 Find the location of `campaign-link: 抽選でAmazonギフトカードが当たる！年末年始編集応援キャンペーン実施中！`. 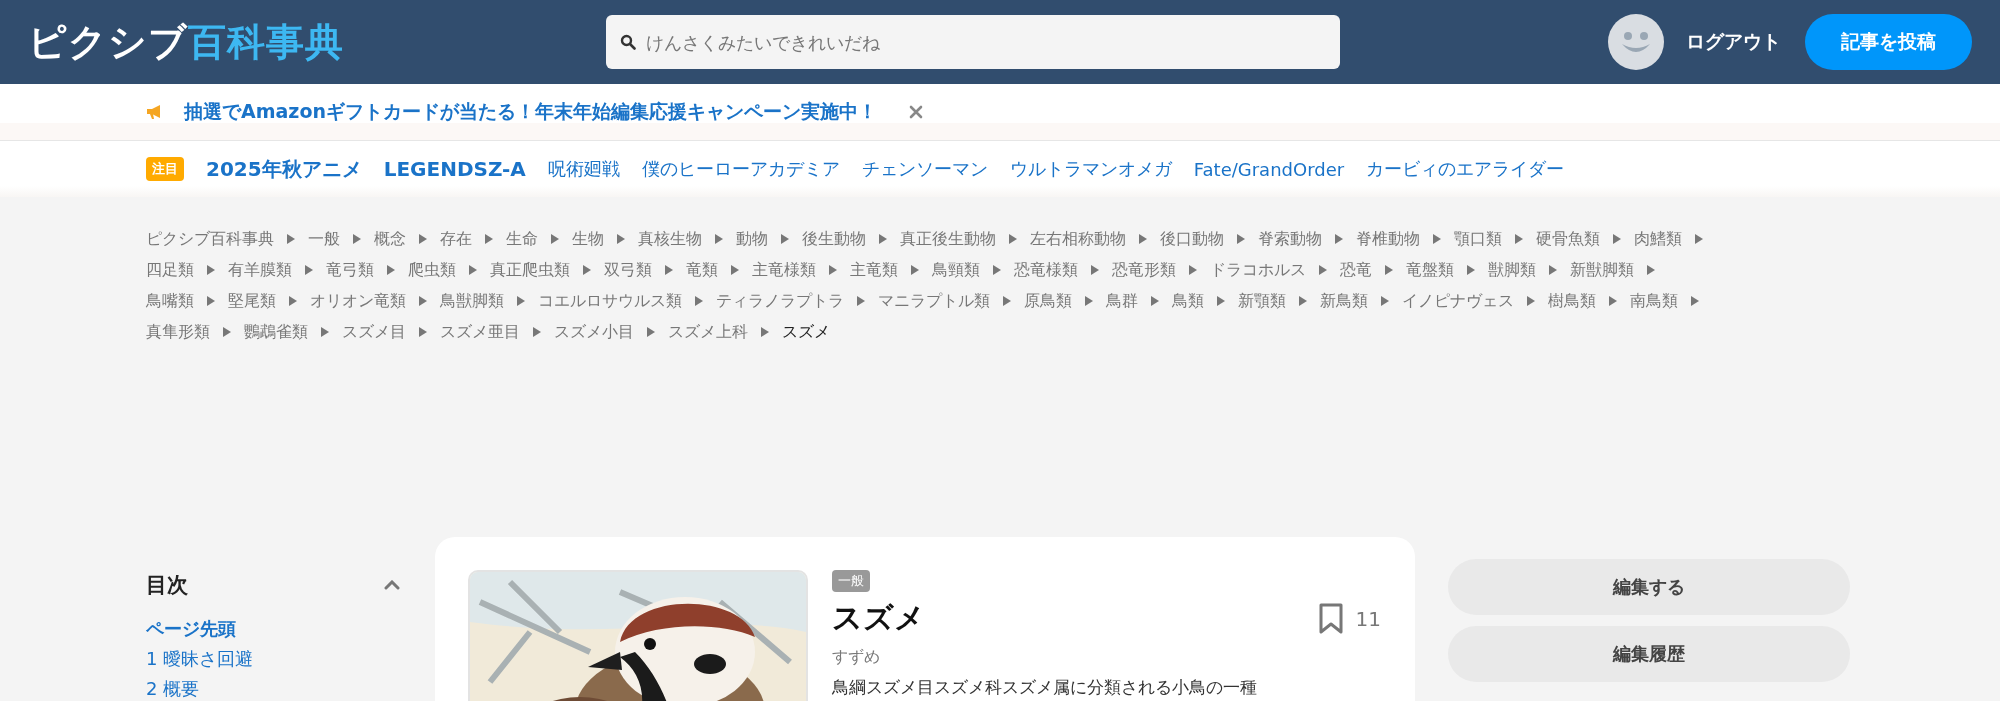

campaign-link: 抽選でAmazonギフトカードが当たる！年末年始編集応援キャンペーン実施中！ is located at coordinates (530, 112).